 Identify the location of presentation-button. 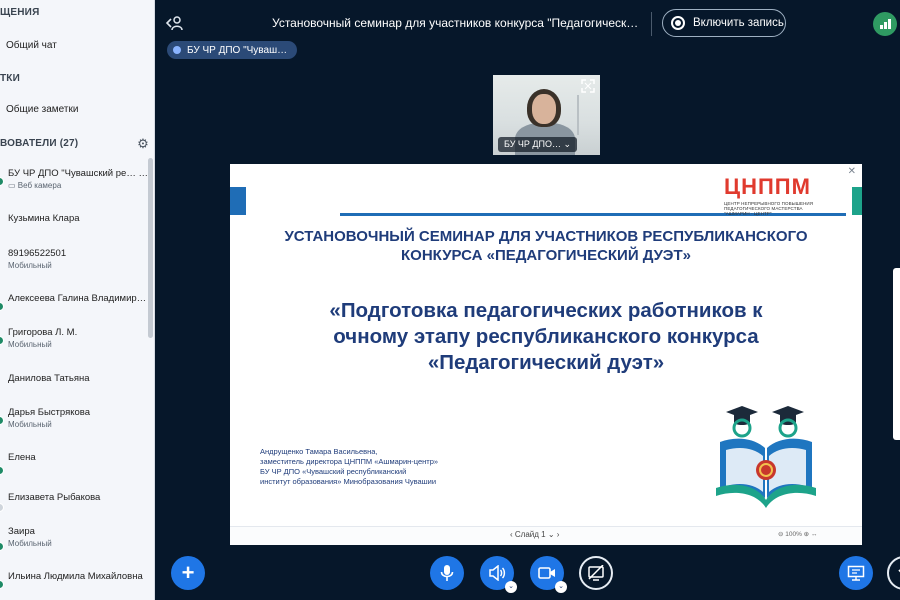
(856, 573).